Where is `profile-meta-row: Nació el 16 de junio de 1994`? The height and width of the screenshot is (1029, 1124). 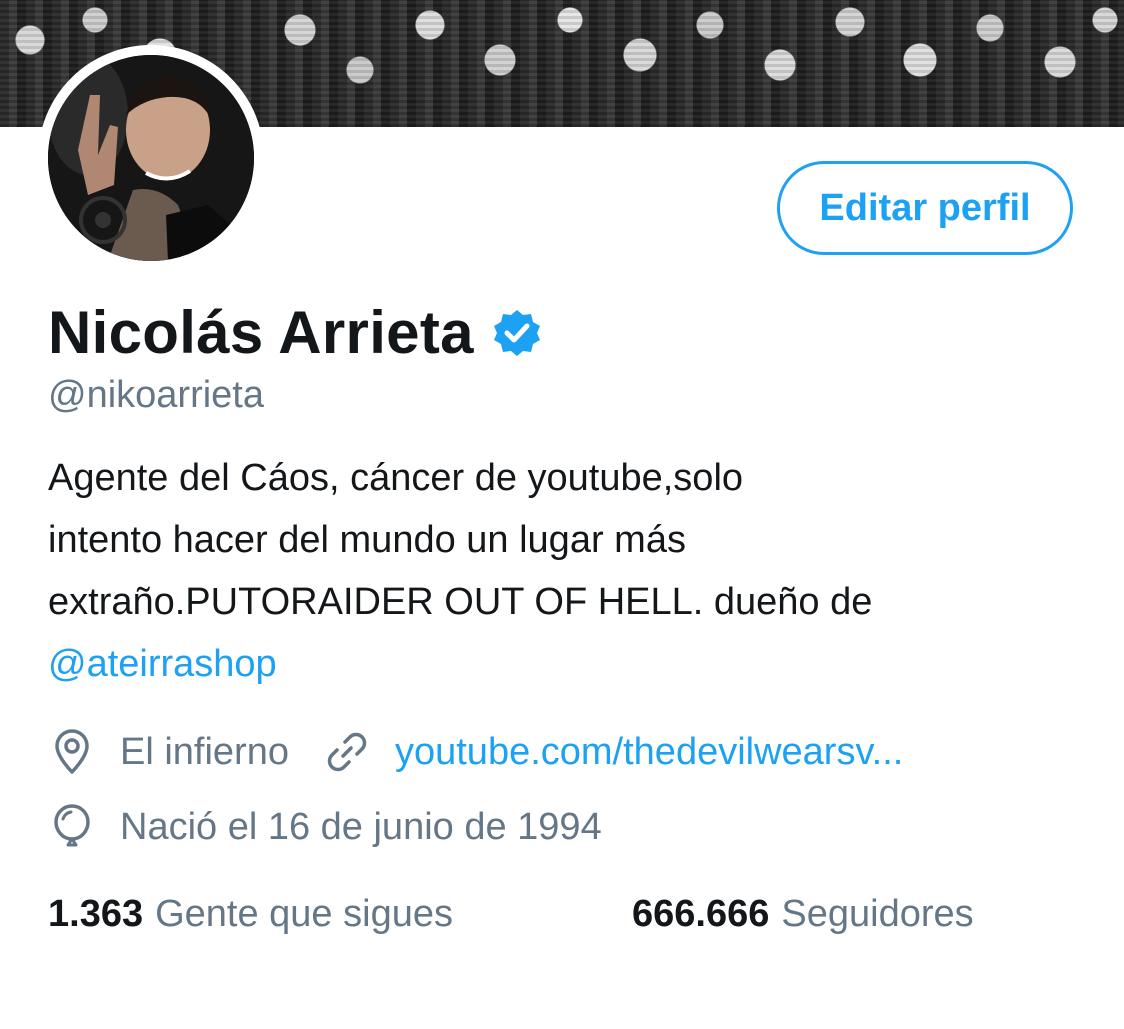 profile-meta-row: Nació el 16 de junio de 1994 is located at coordinates (325, 827).